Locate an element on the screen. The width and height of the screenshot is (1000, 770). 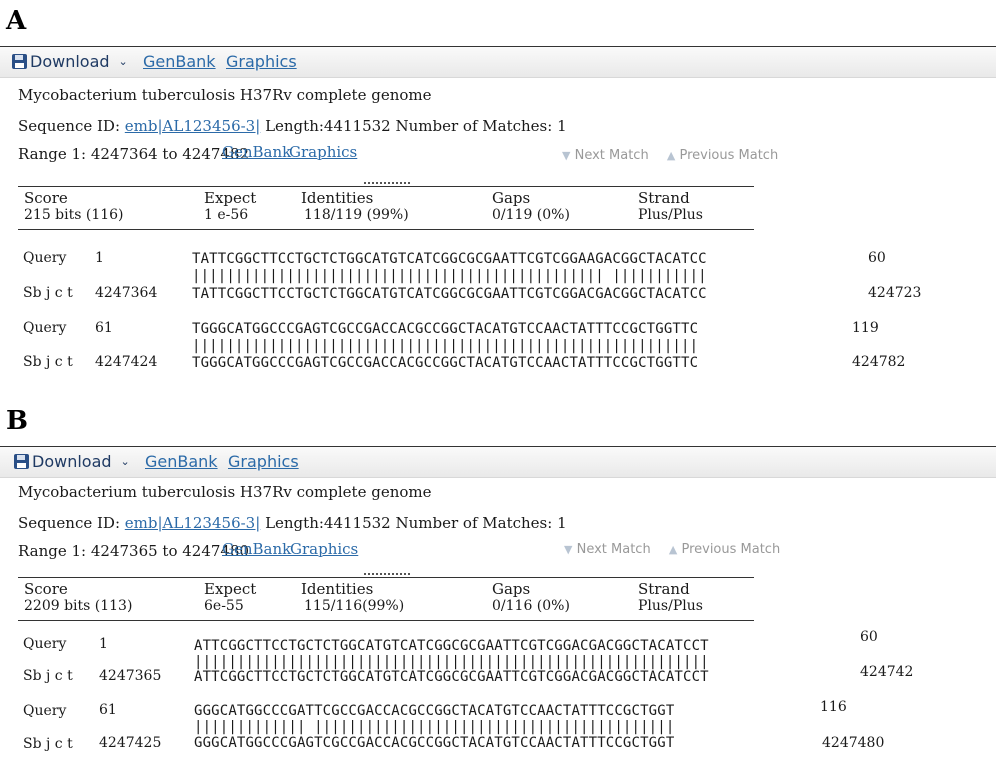
range-text: Range 1: 4247364 to 4247482 is located at coordinates (134, 154).